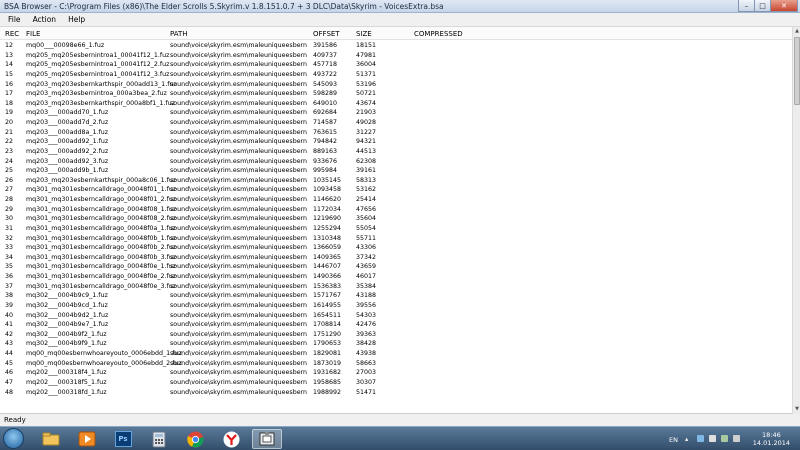 This screenshot has width=800, height=450. What do you see at coordinates (14, 19) in the screenshot?
I see `menu-file: File` at bounding box center [14, 19].